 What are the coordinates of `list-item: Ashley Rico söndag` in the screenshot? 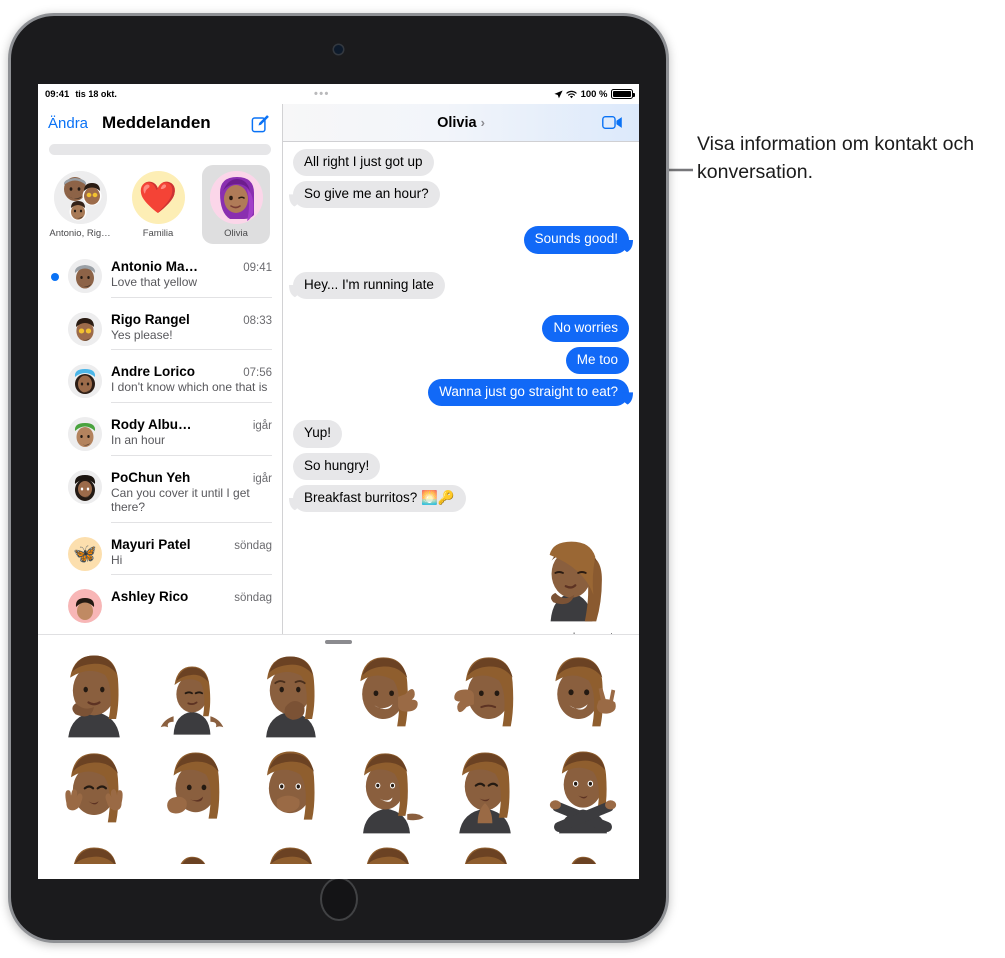 It's located at (160, 606).